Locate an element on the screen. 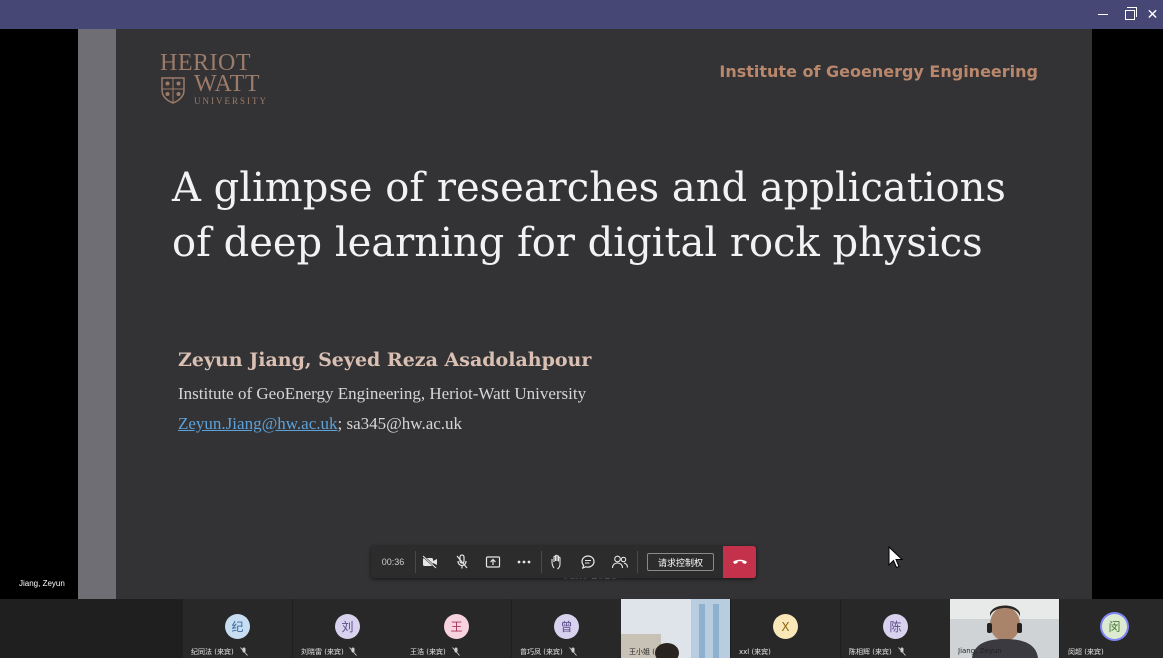 This screenshot has height=658, width=1163. restore-icon is located at coordinates (1130, 13).